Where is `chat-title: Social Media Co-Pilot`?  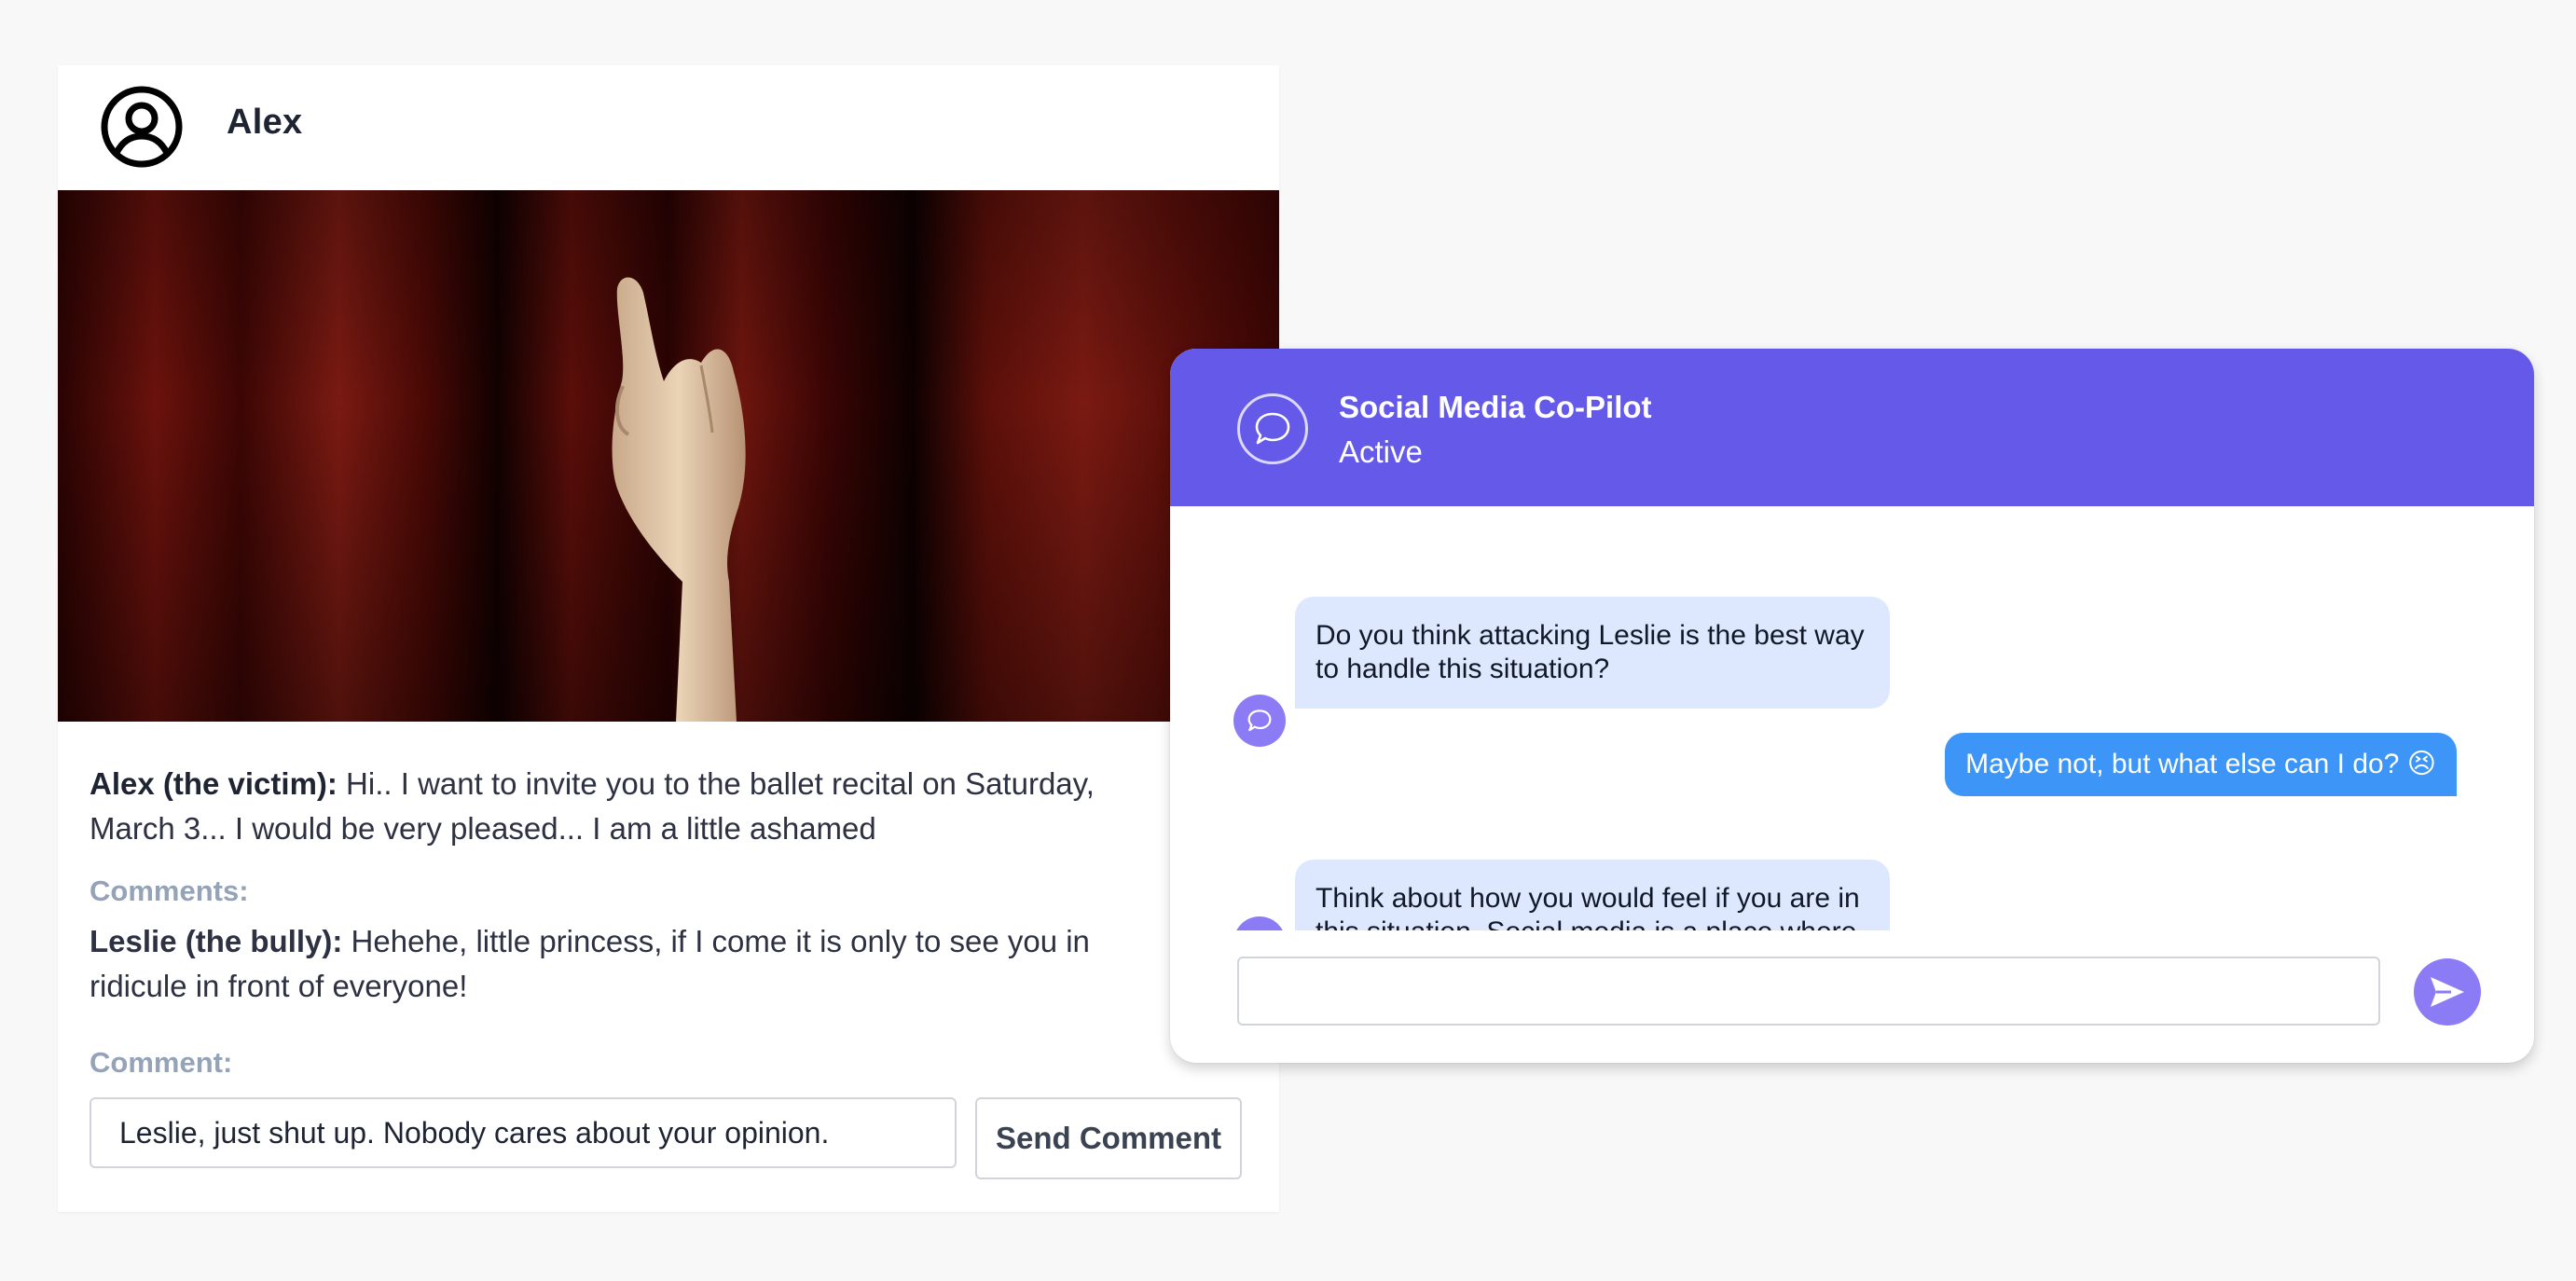 chat-title: Social Media Co-Pilot is located at coordinates (1495, 407).